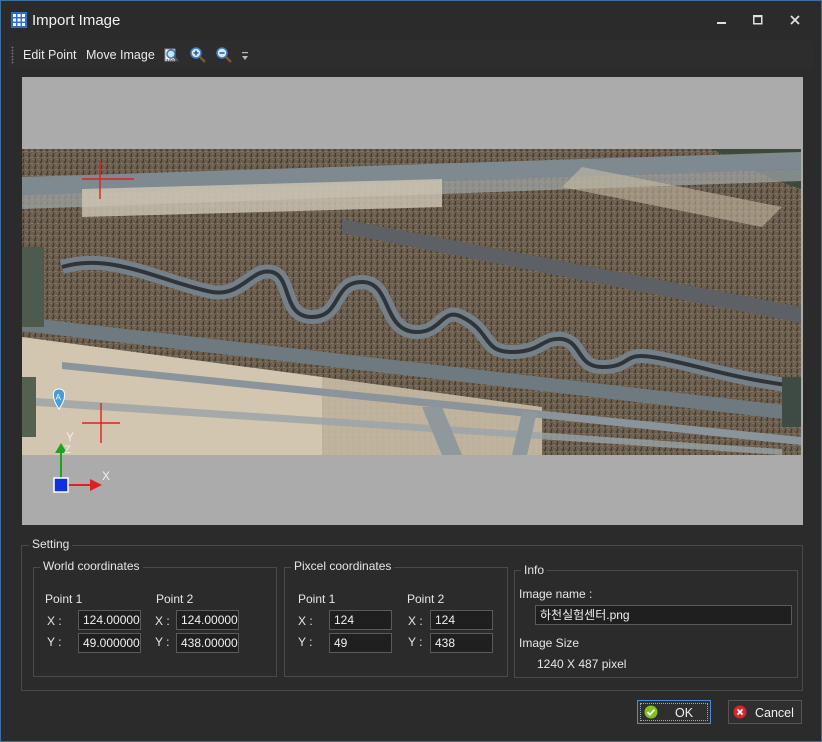  I want to click on pixel-point1-label: Point 1, so click(317, 599).